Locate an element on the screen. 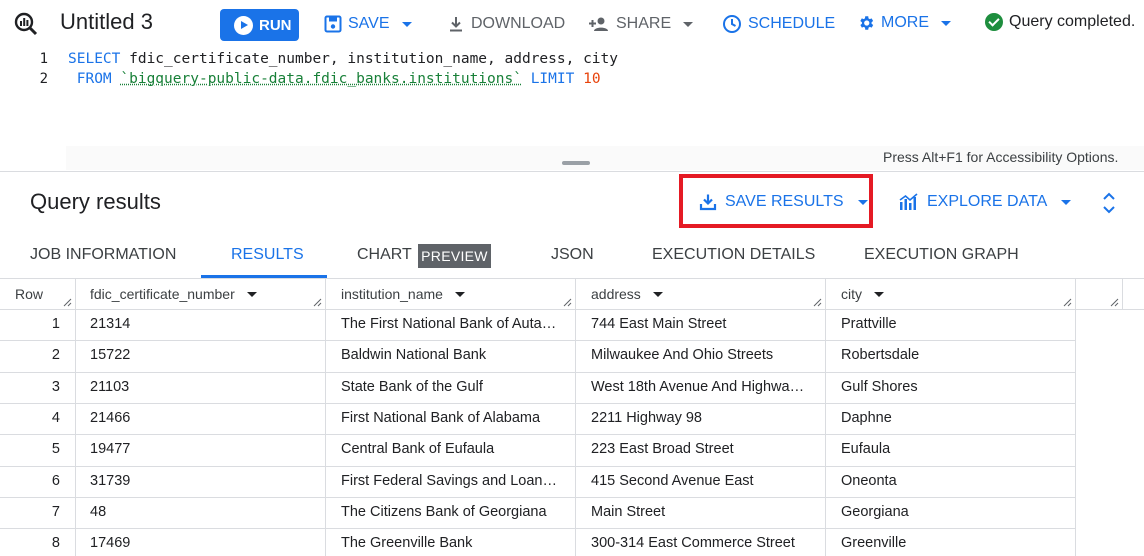  sql-number: 10 is located at coordinates (587, 79).